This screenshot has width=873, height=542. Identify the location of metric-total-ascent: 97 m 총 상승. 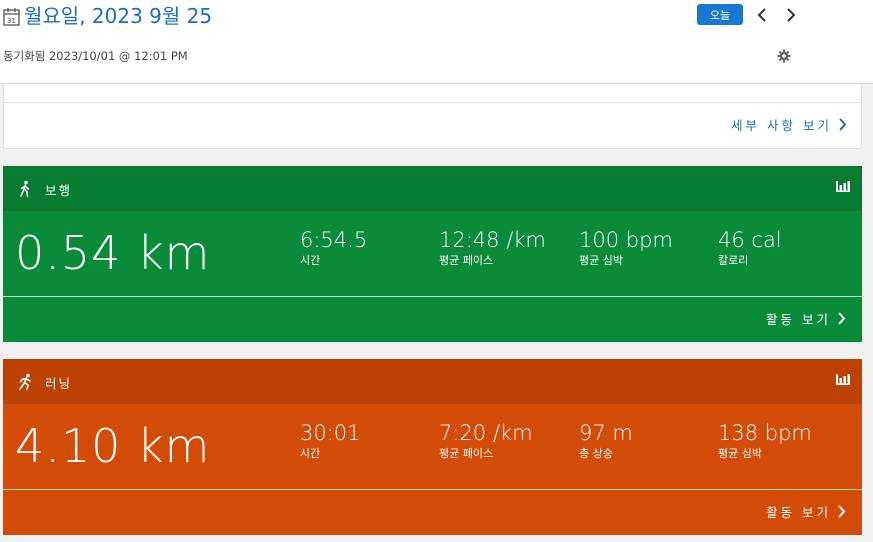
(606, 440).